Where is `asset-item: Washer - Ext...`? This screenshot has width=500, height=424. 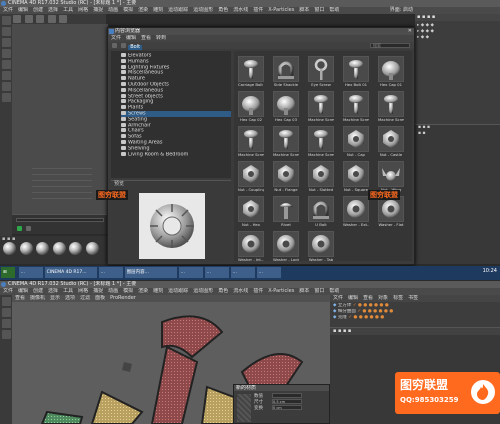 asset-item: Washer - Ext... is located at coordinates (356, 213).